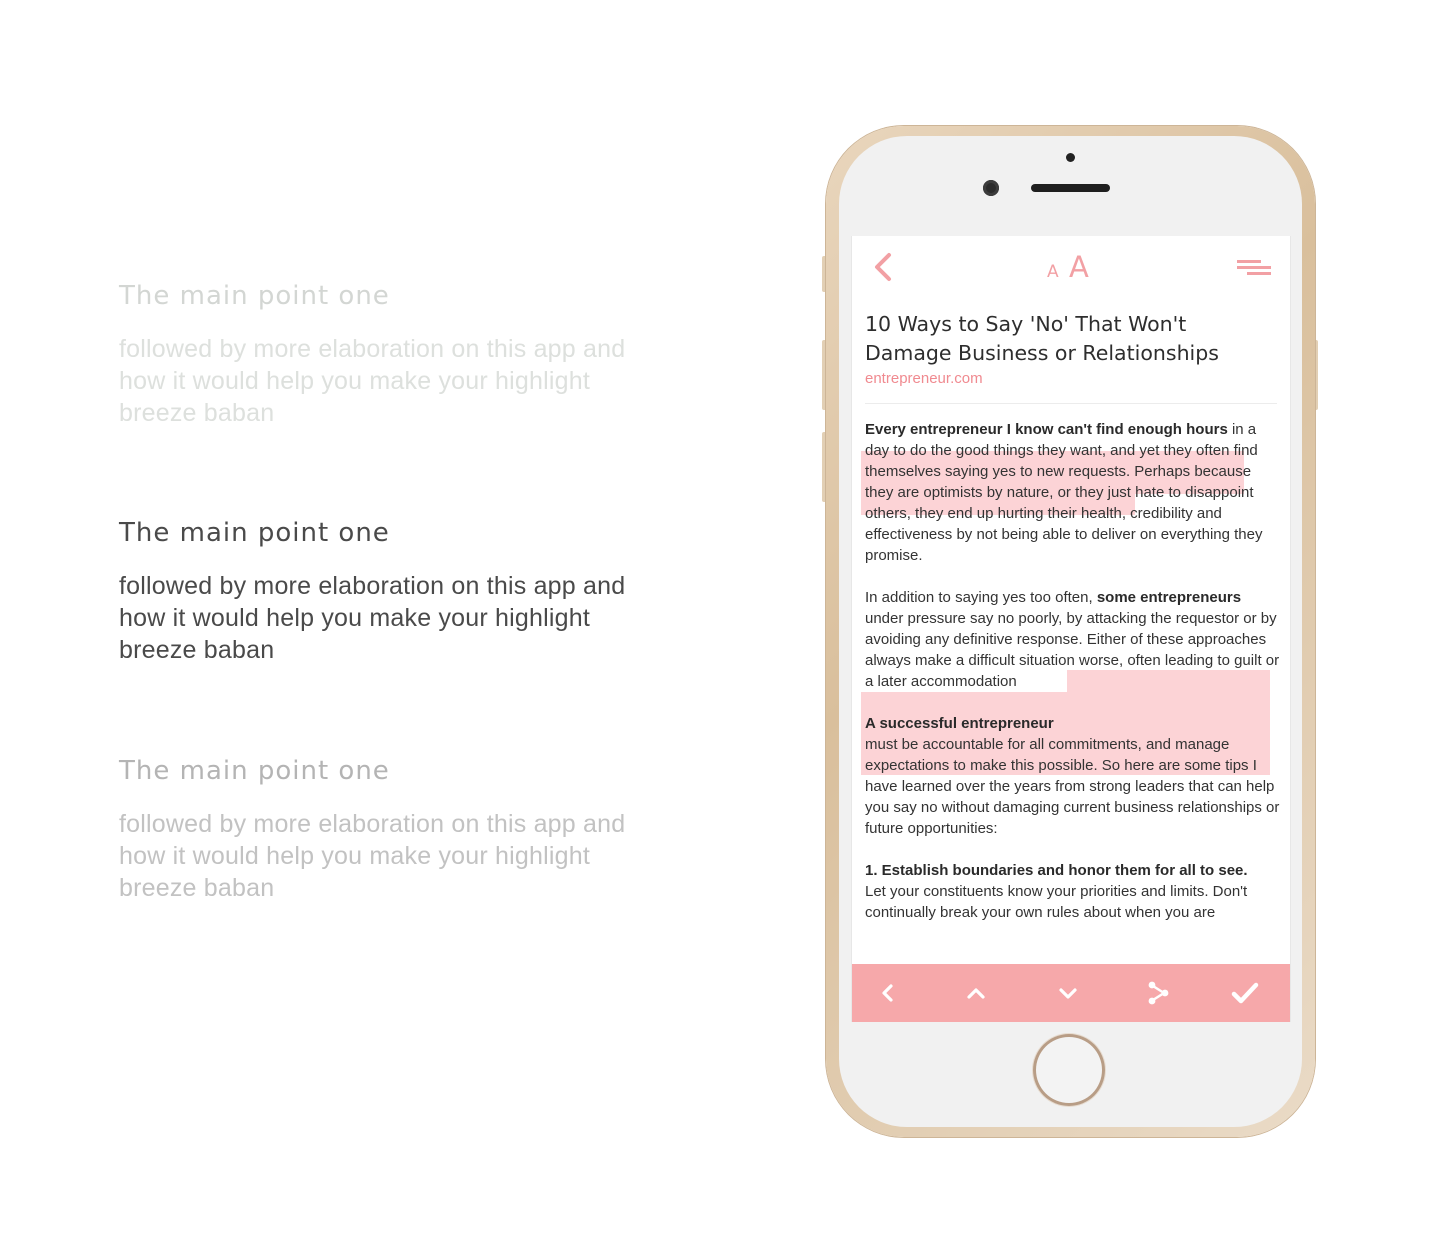 This screenshot has width=1440, height=1253. Describe the element at coordinates (1254, 268) in the screenshot. I see `lines-icon` at that location.